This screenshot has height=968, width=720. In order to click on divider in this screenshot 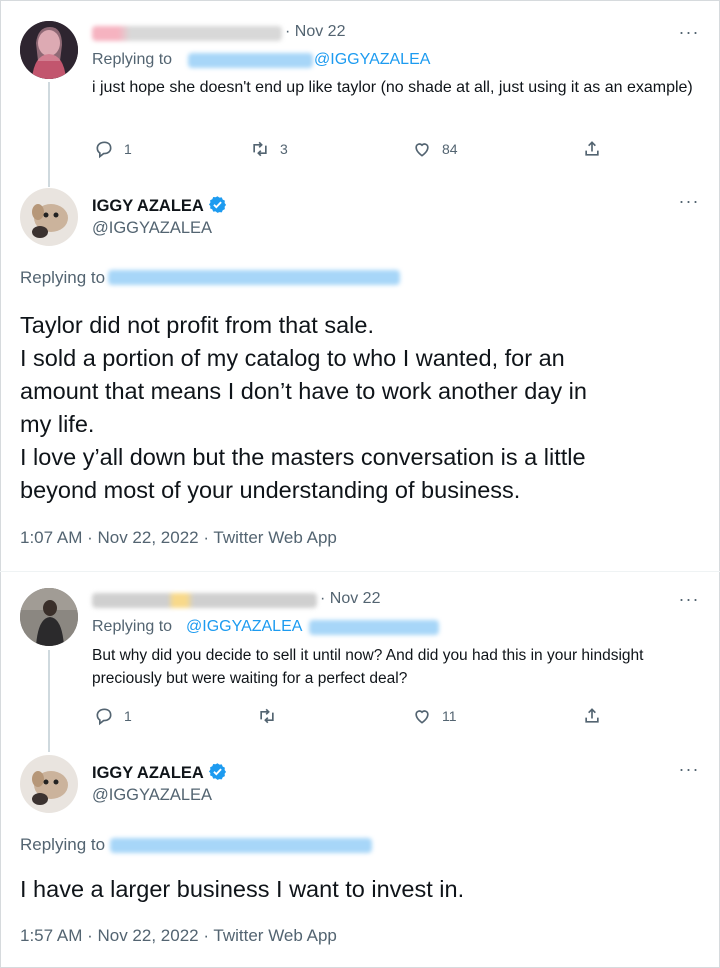, I will do `click(360, 571)`.